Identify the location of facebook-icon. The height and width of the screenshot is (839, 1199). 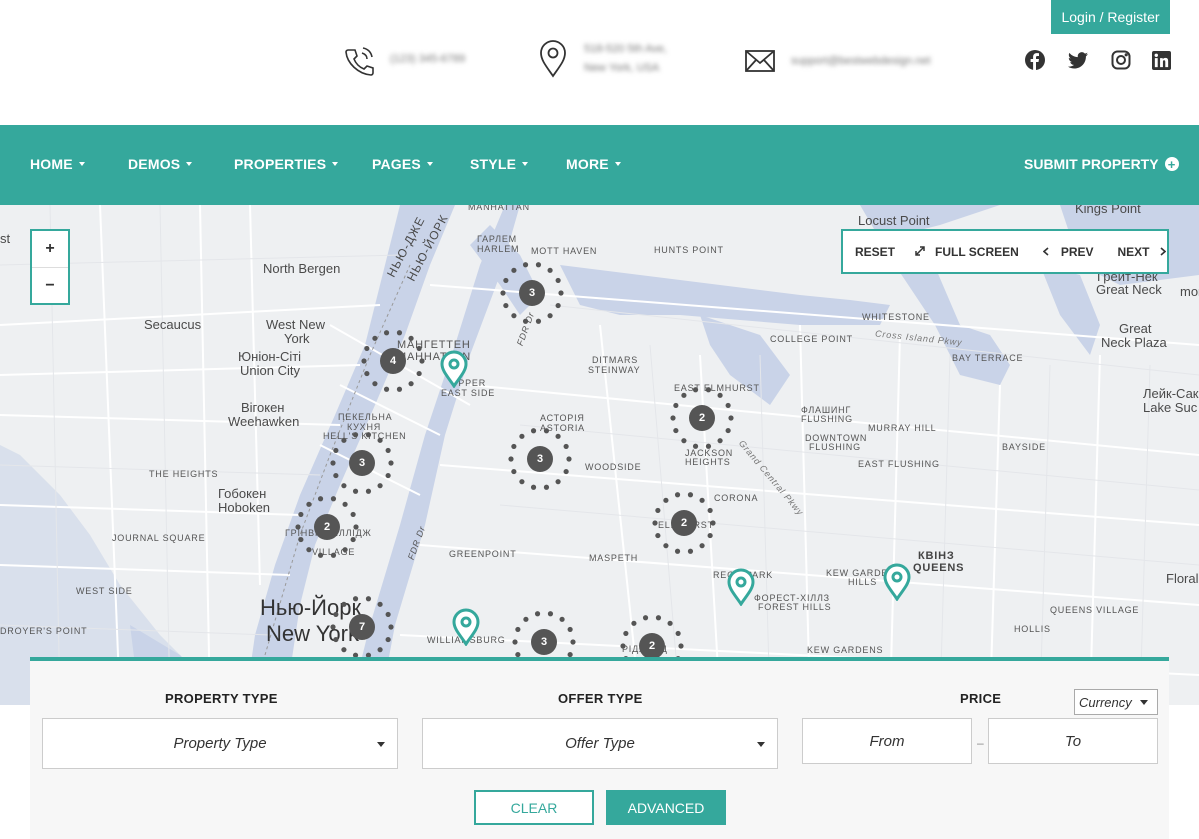
(1035, 60).